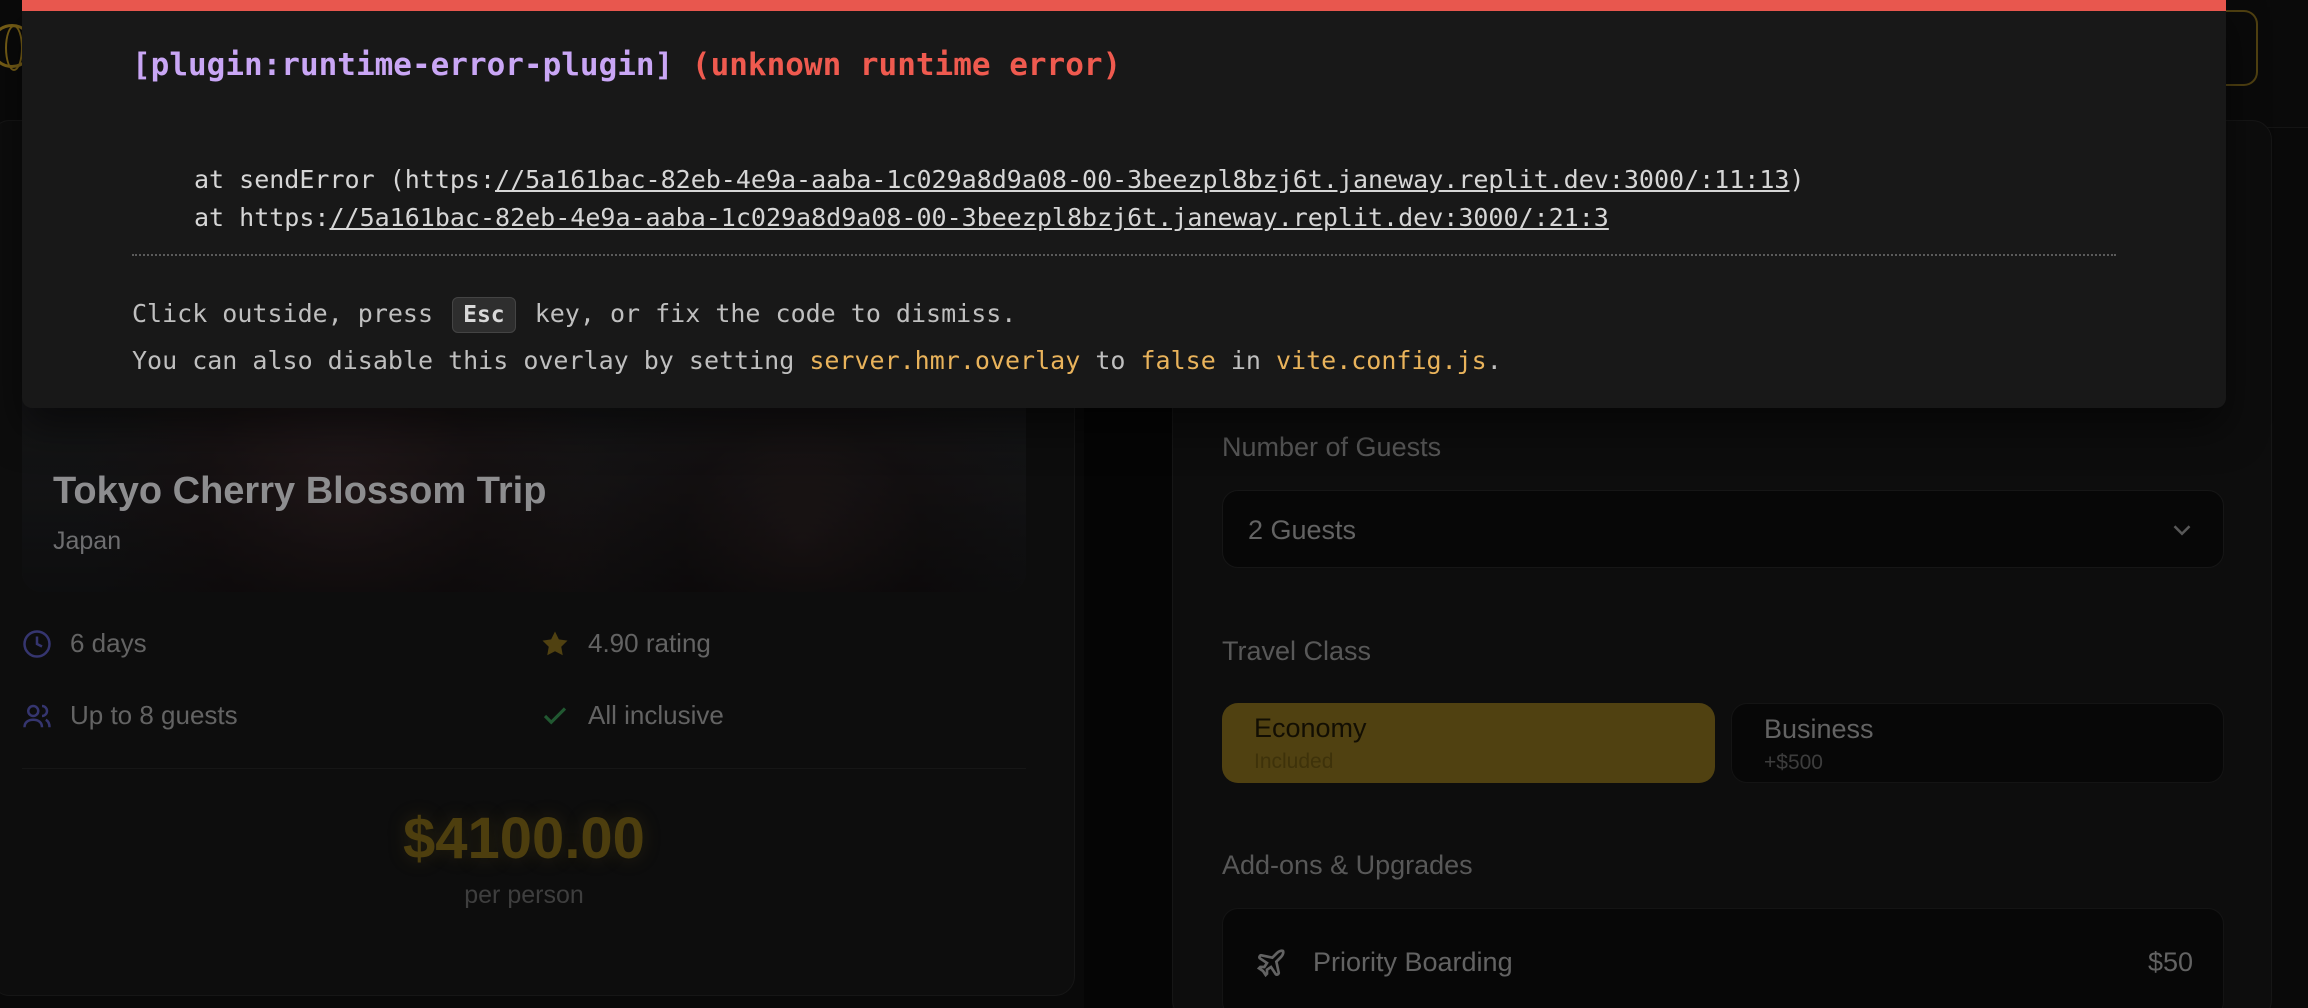  What do you see at coordinates (484, 315) in the screenshot?
I see `esc-key: Esc` at bounding box center [484, 315].